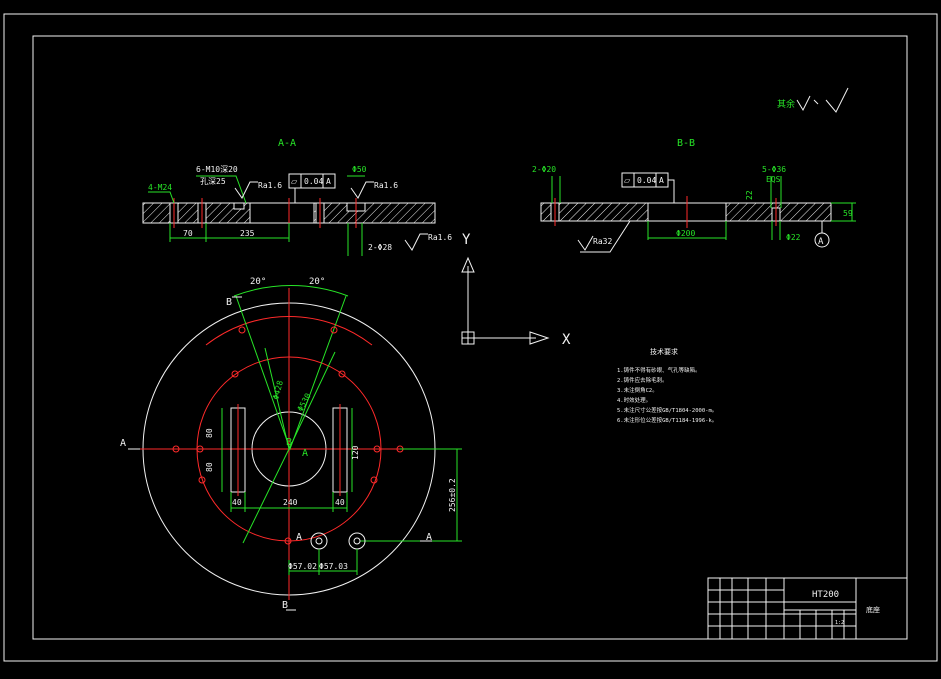 The image size is (941, 679). I want to click on ra-left-label: Ra1.6, so click(270, 185).